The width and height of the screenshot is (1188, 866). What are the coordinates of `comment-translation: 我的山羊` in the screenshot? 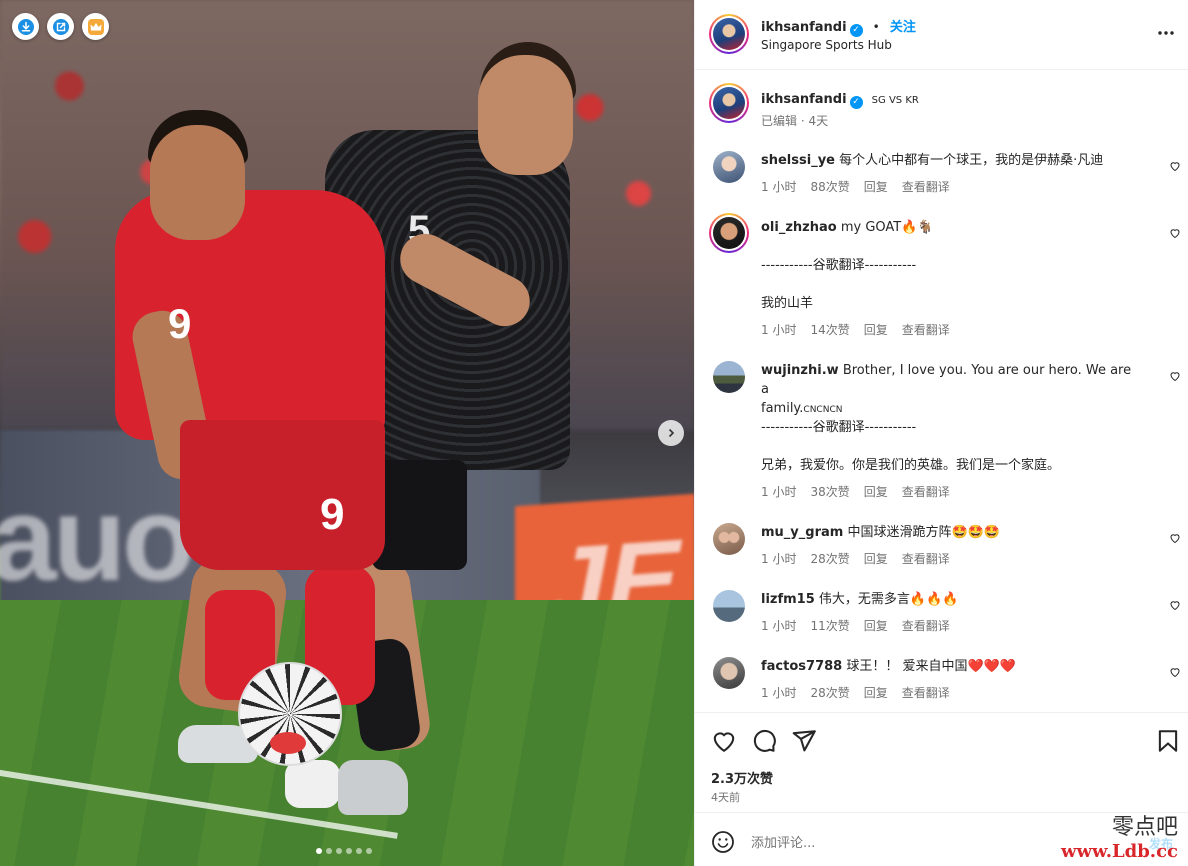 It's located at (787, 303).